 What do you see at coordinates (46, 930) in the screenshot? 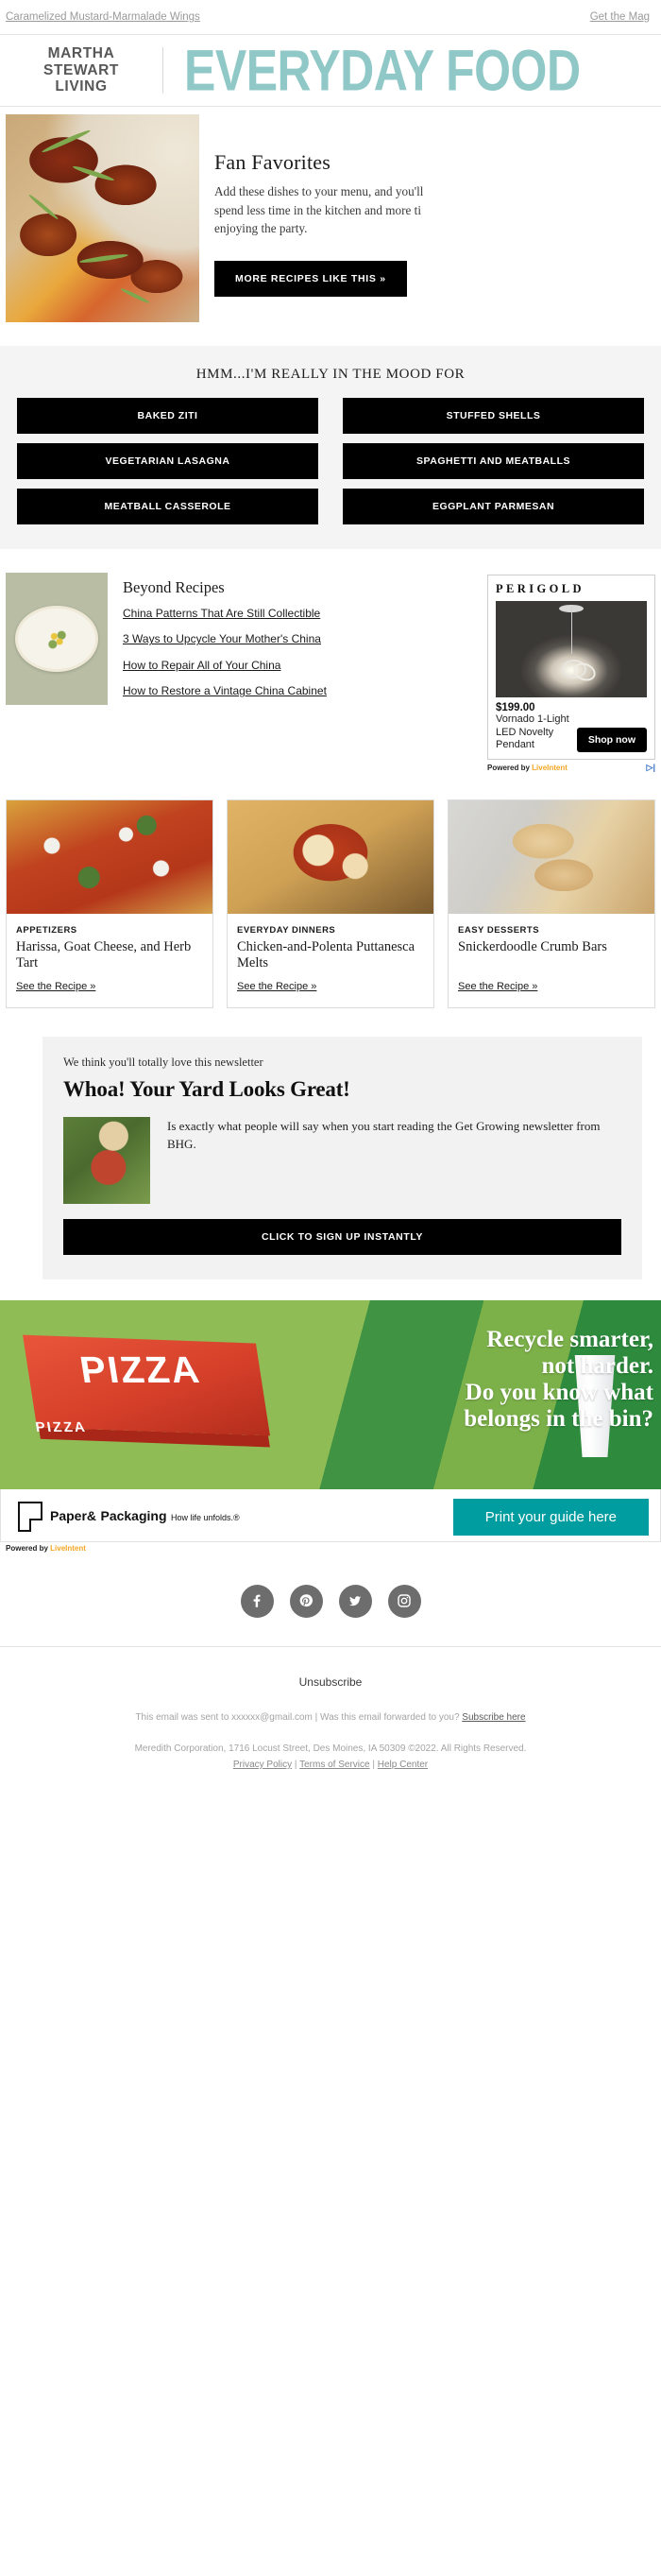
I see `recipe-card-category: APPETIZERS` at bounding box center [46, 930].